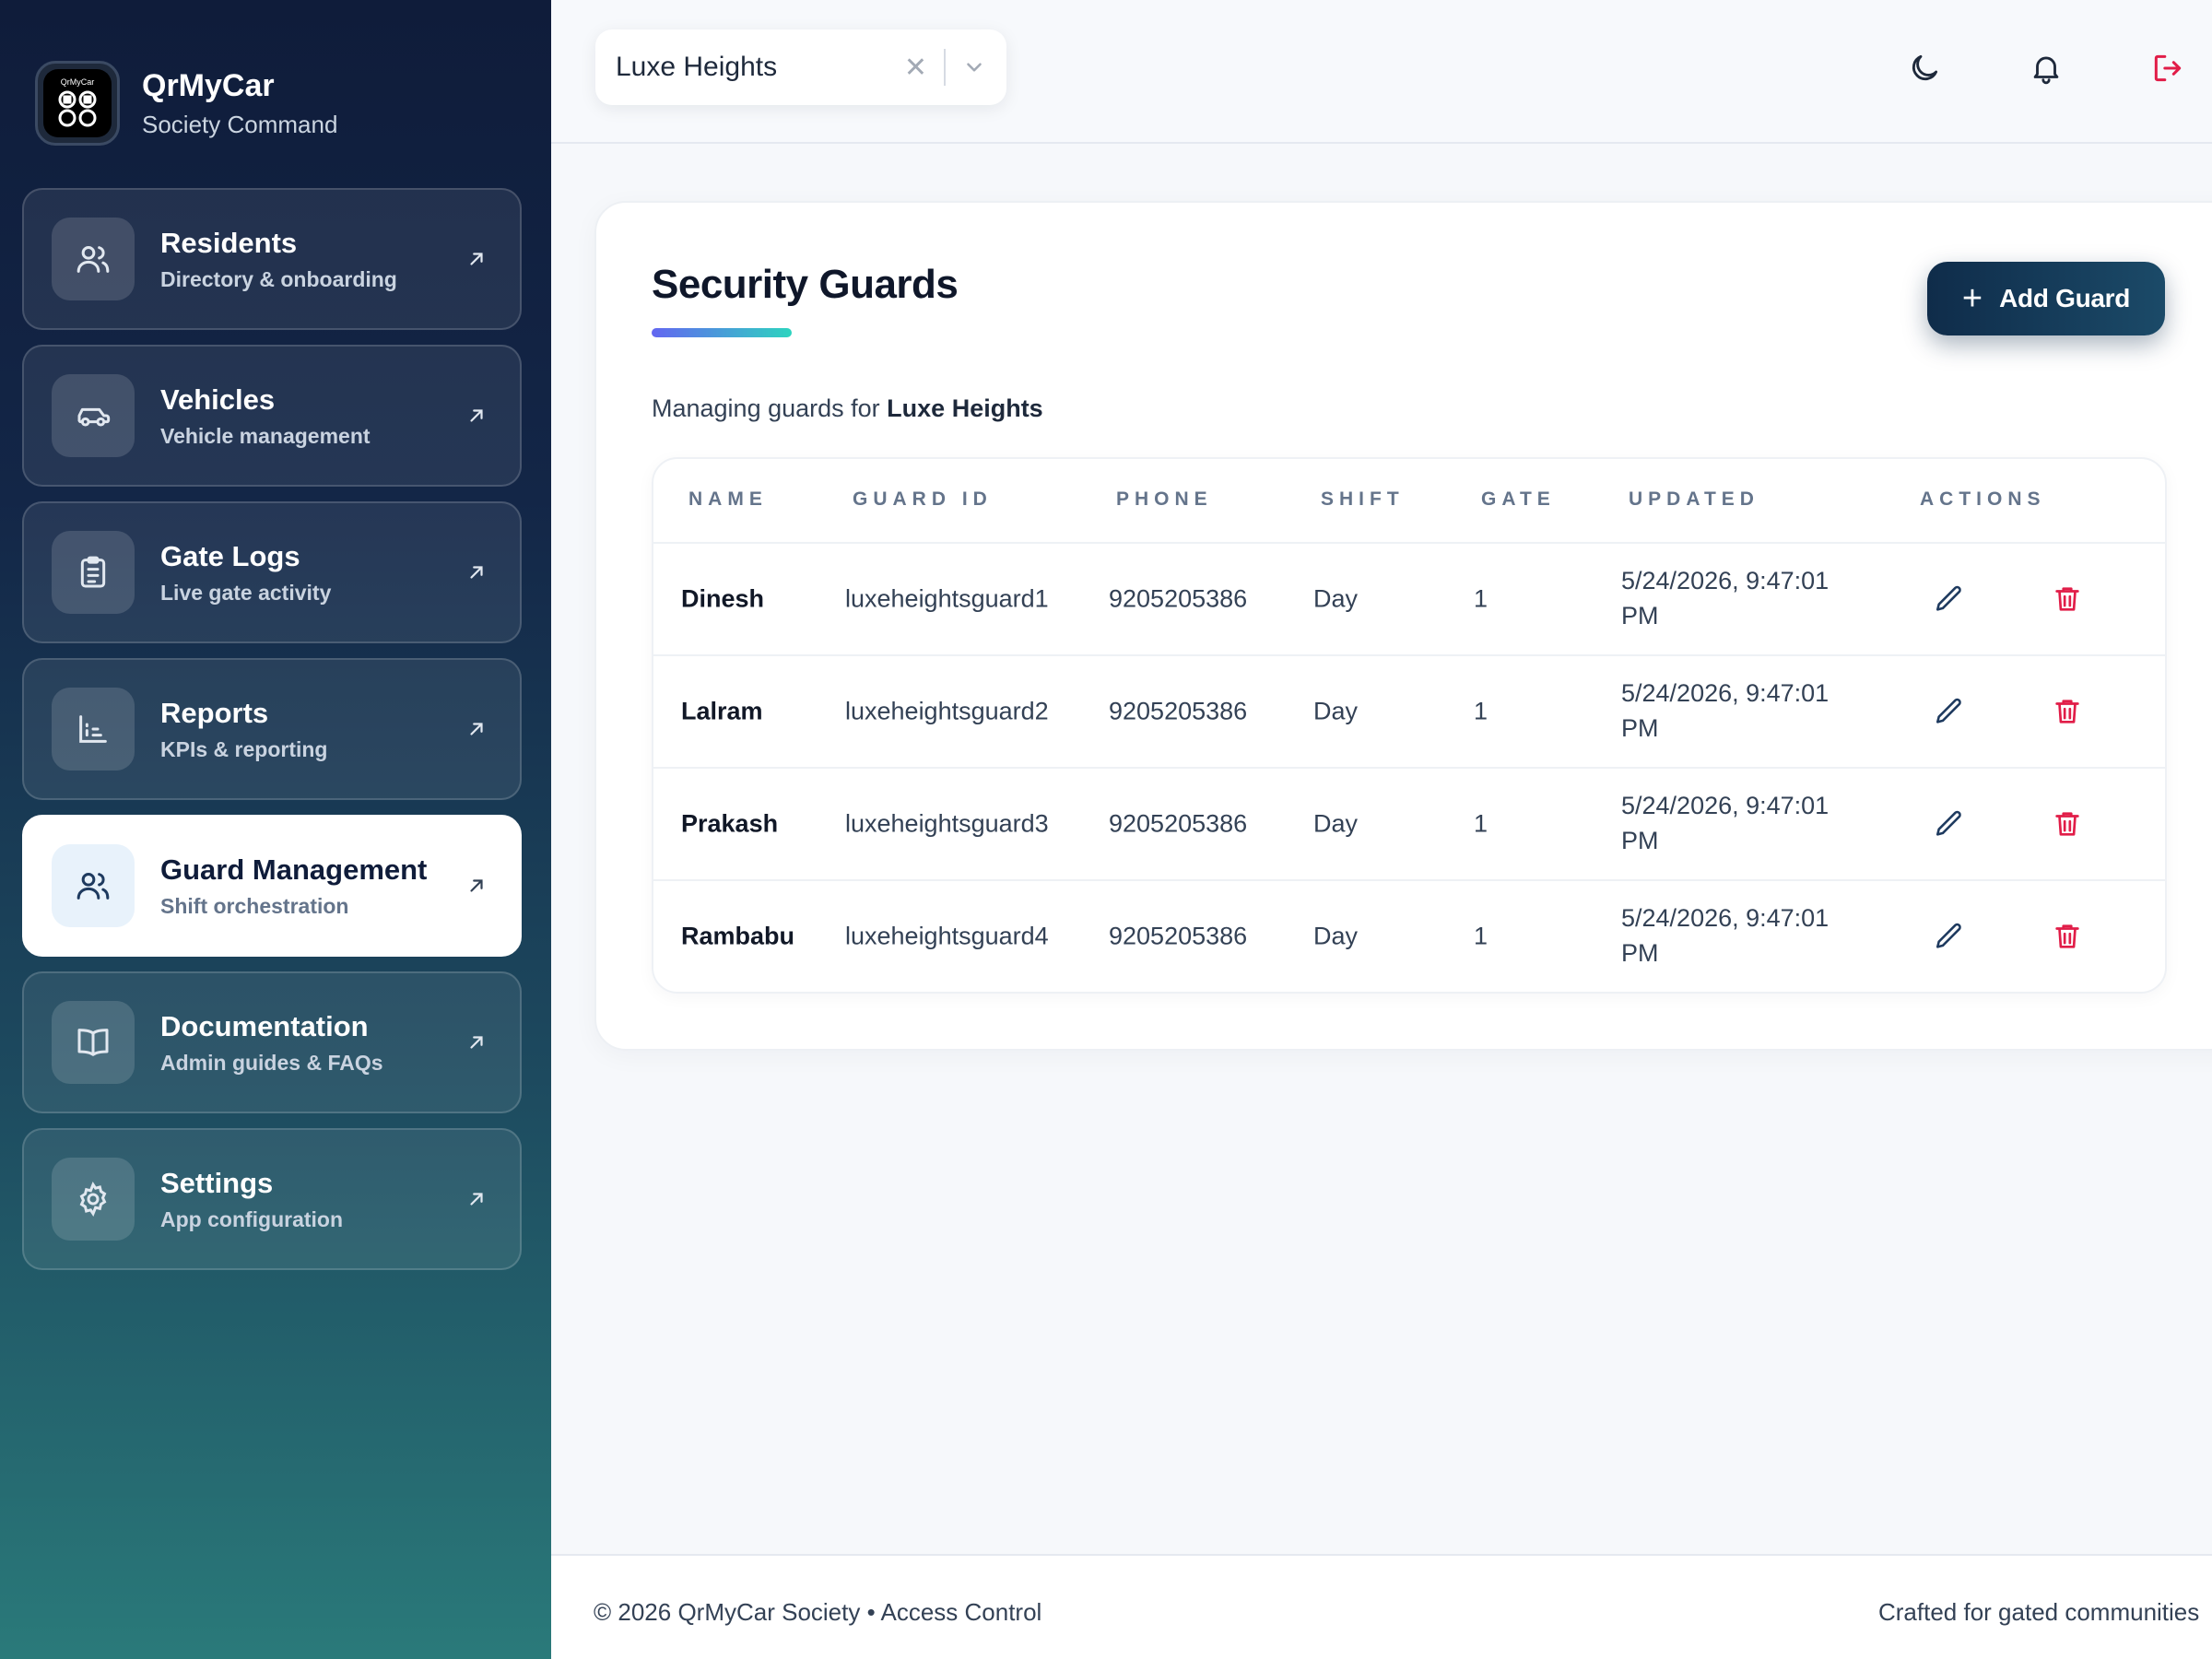 This screenshot has width=2212, height=1659. Describe the element at coordinates (974, 67) in the screenshot. I see `chevron-down-icon` at that location.